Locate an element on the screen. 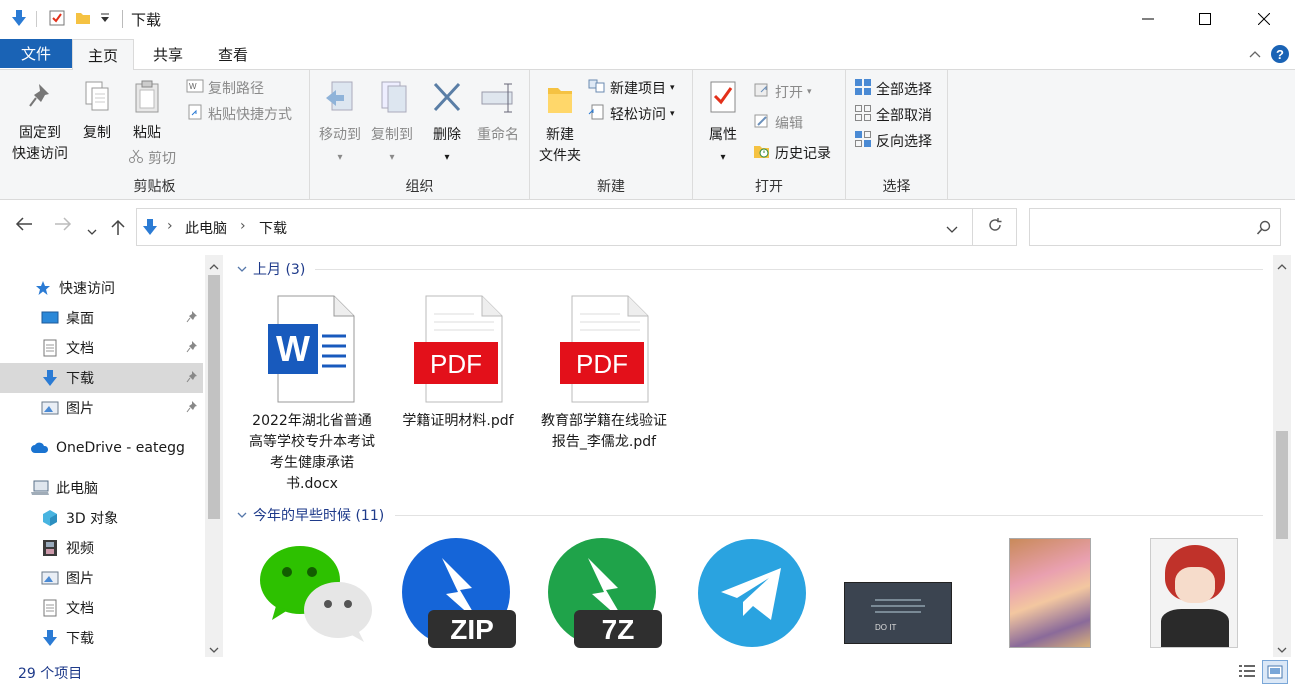 This screenshot has height=687, width=1295. maximize-button is located at coordinates (1205, 19).